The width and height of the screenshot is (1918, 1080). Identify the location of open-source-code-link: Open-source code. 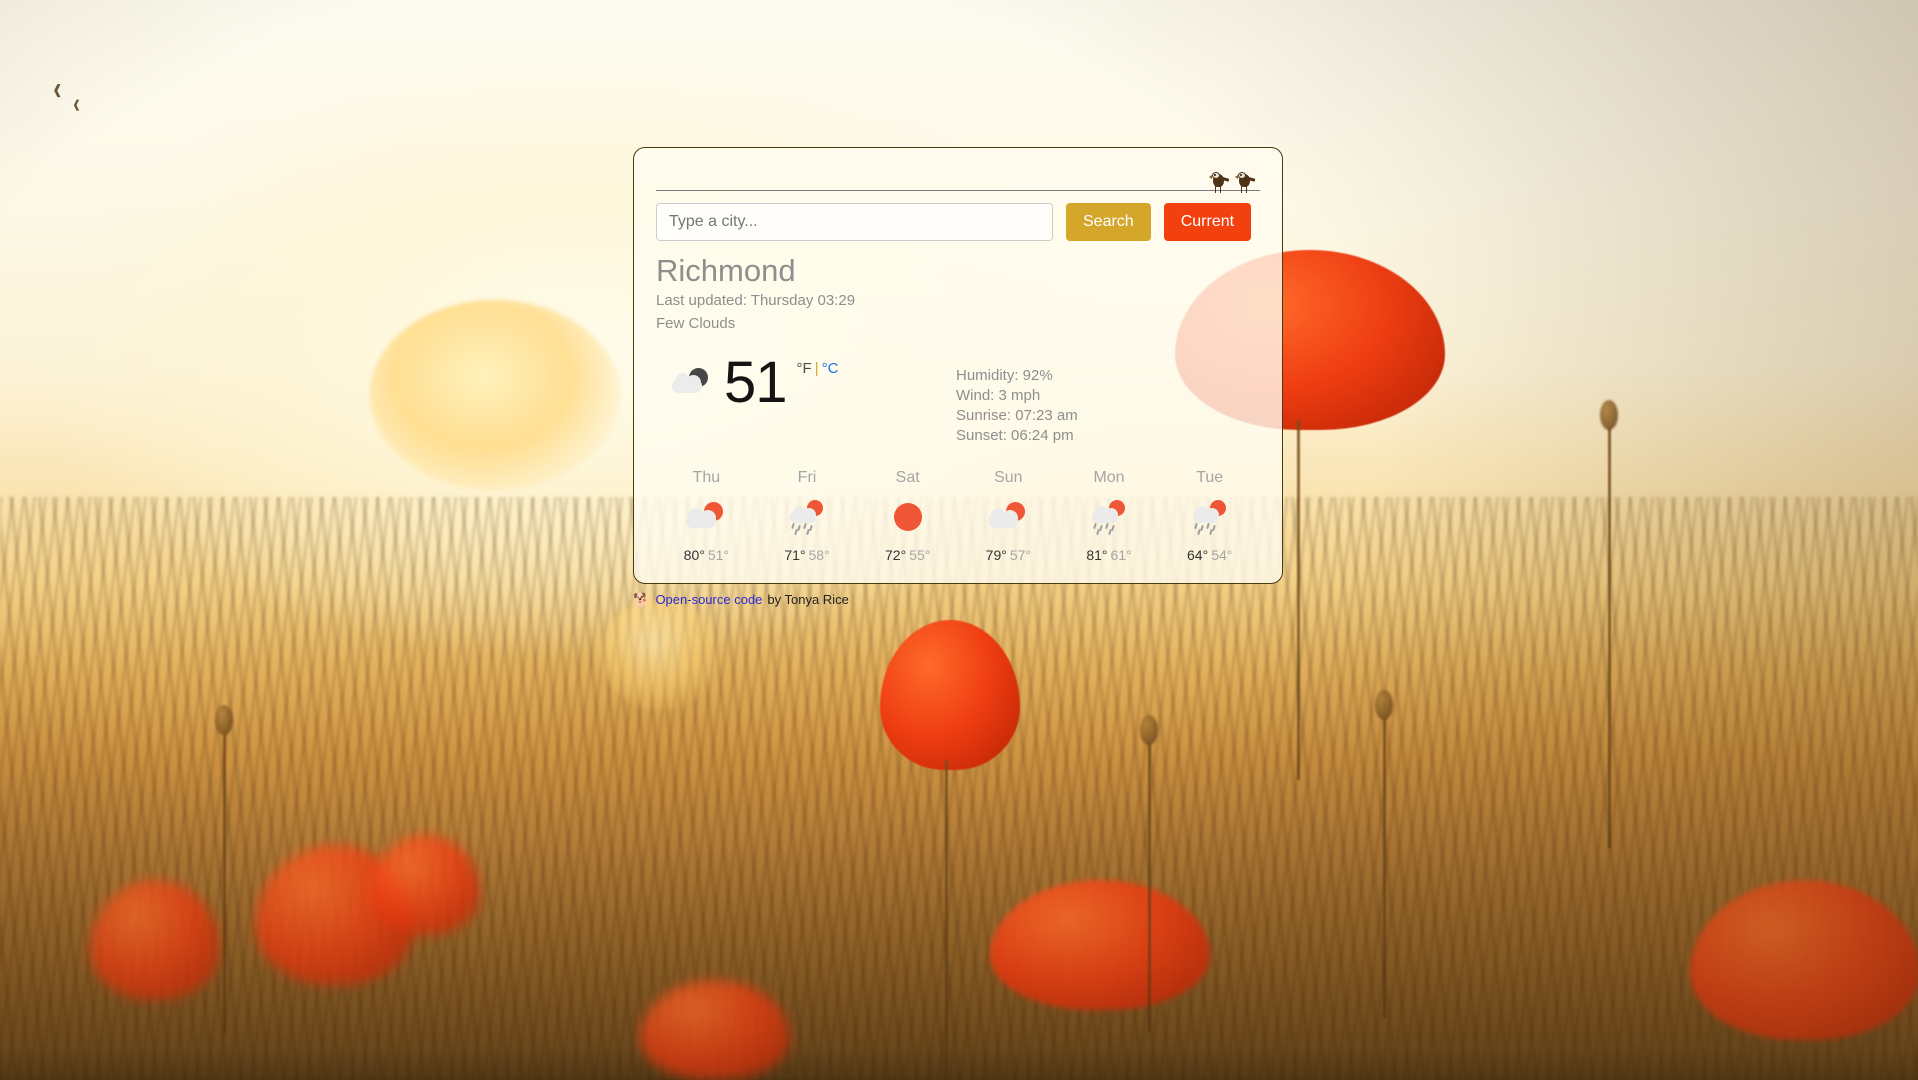
(708, 599).